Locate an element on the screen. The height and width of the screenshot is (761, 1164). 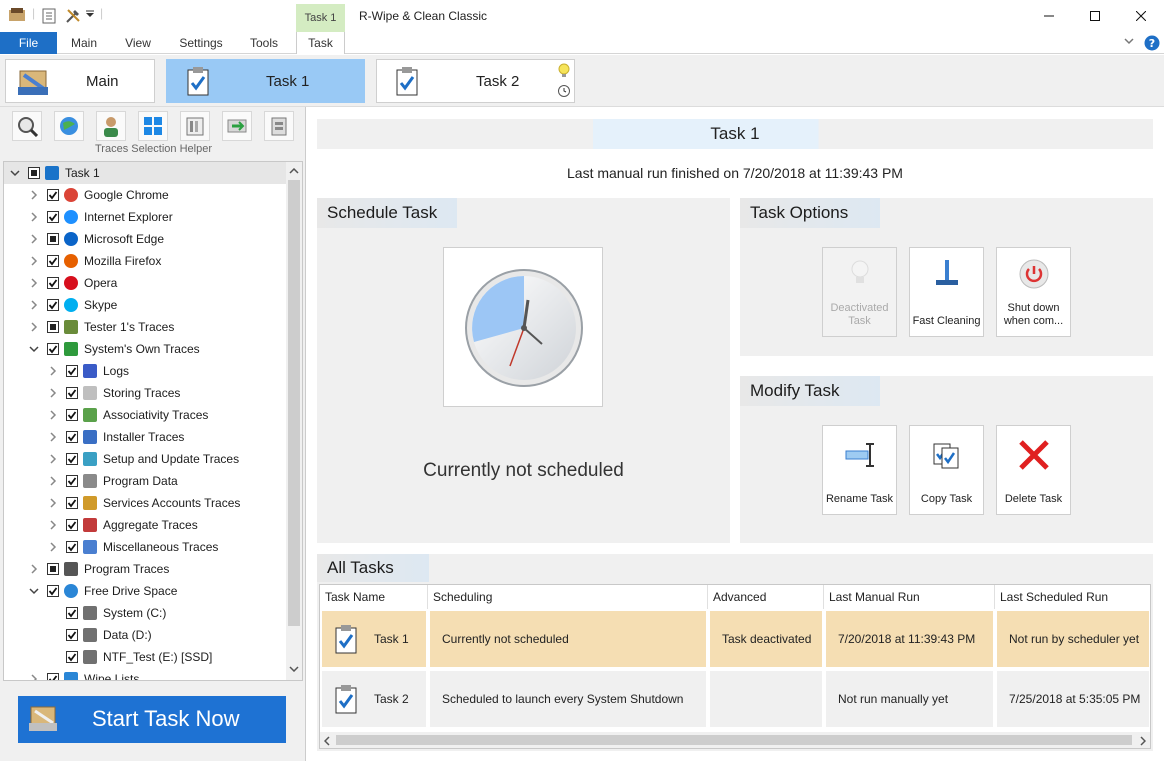
tree-item: Program Data is located at coordinates (145, 481).